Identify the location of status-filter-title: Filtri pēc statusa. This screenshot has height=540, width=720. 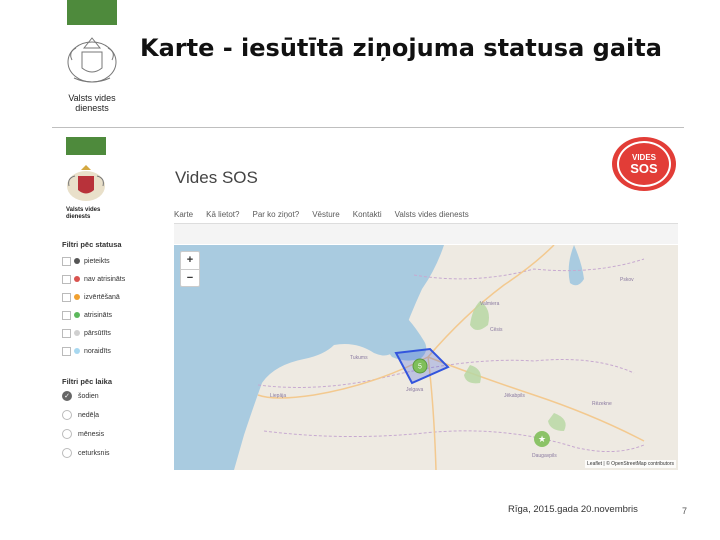
(92, 244).